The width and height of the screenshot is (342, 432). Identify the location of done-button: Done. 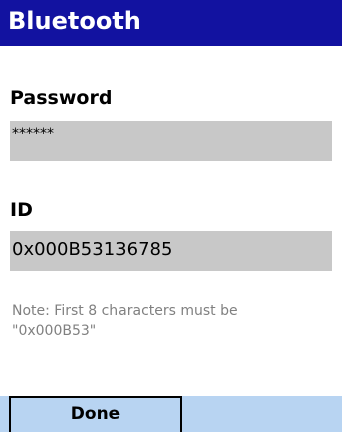
(95, 414).